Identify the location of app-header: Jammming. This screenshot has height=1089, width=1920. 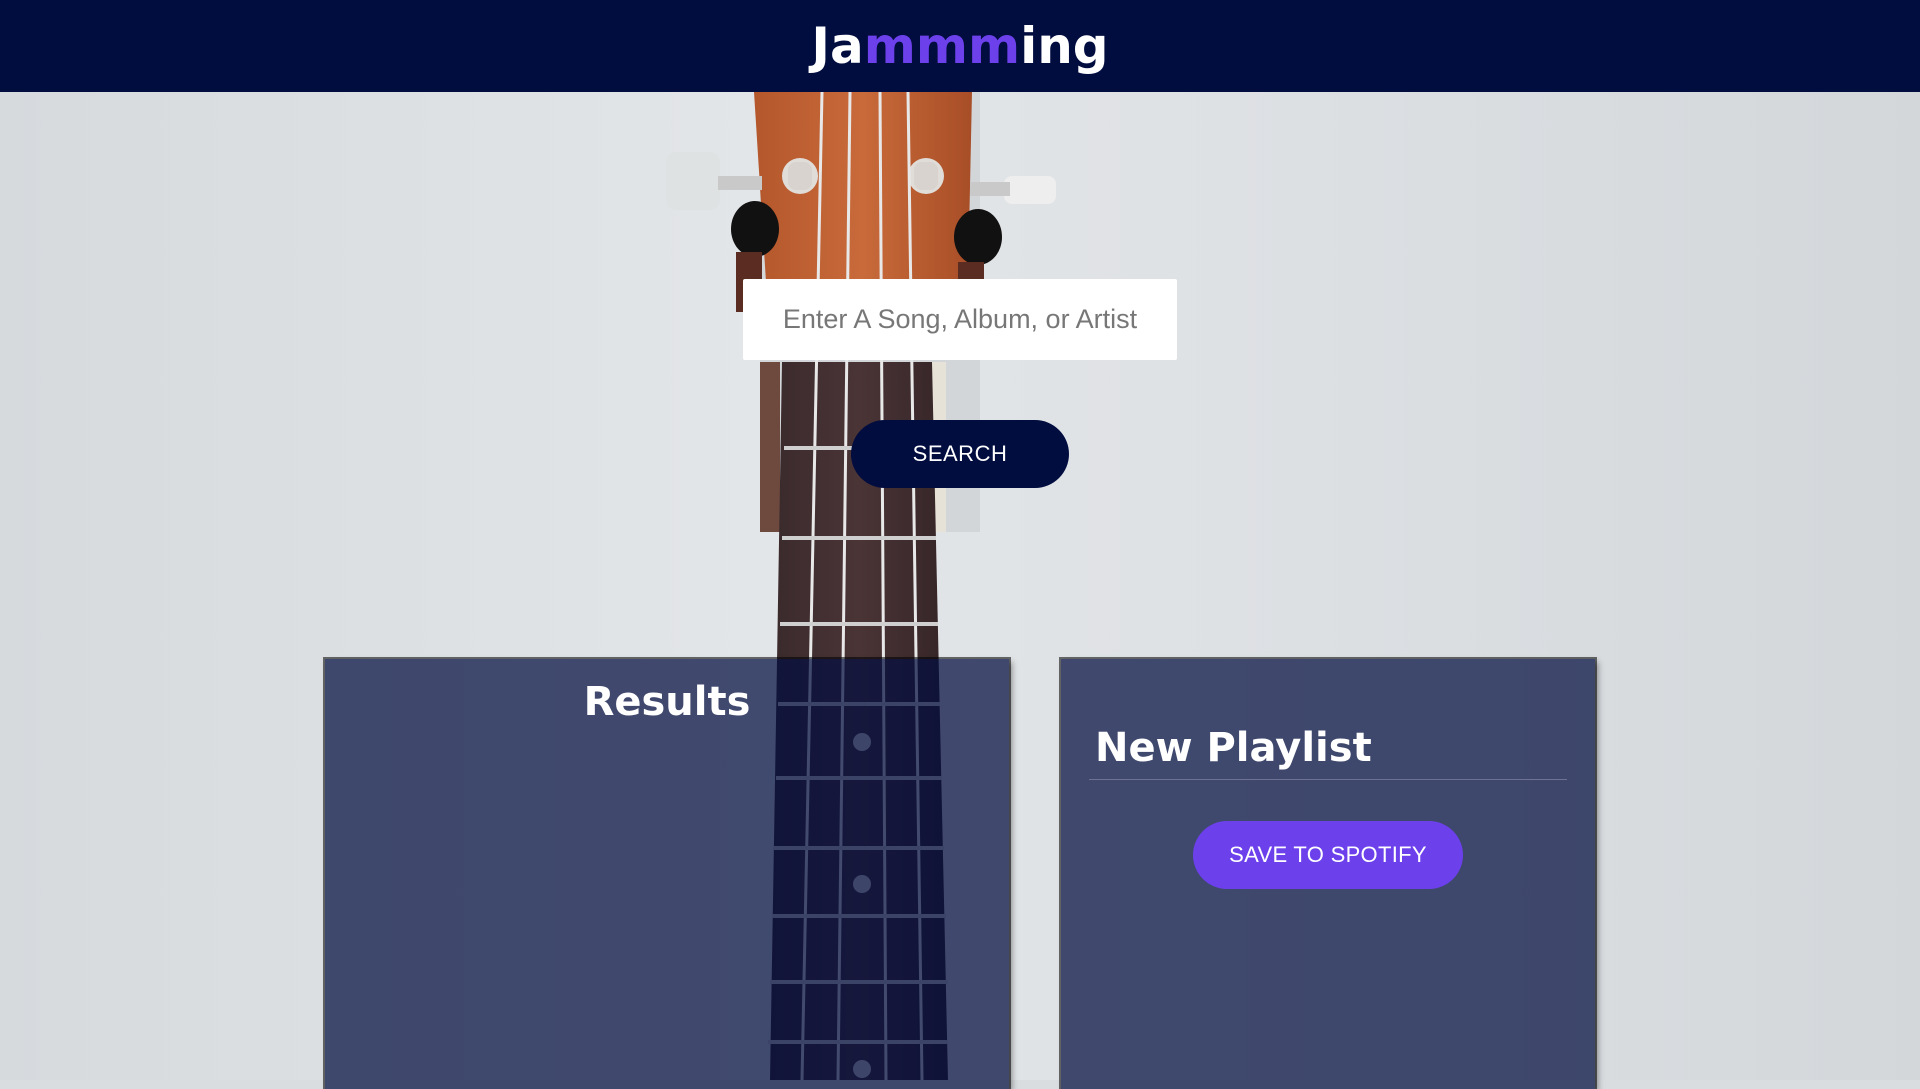
(960, 46).